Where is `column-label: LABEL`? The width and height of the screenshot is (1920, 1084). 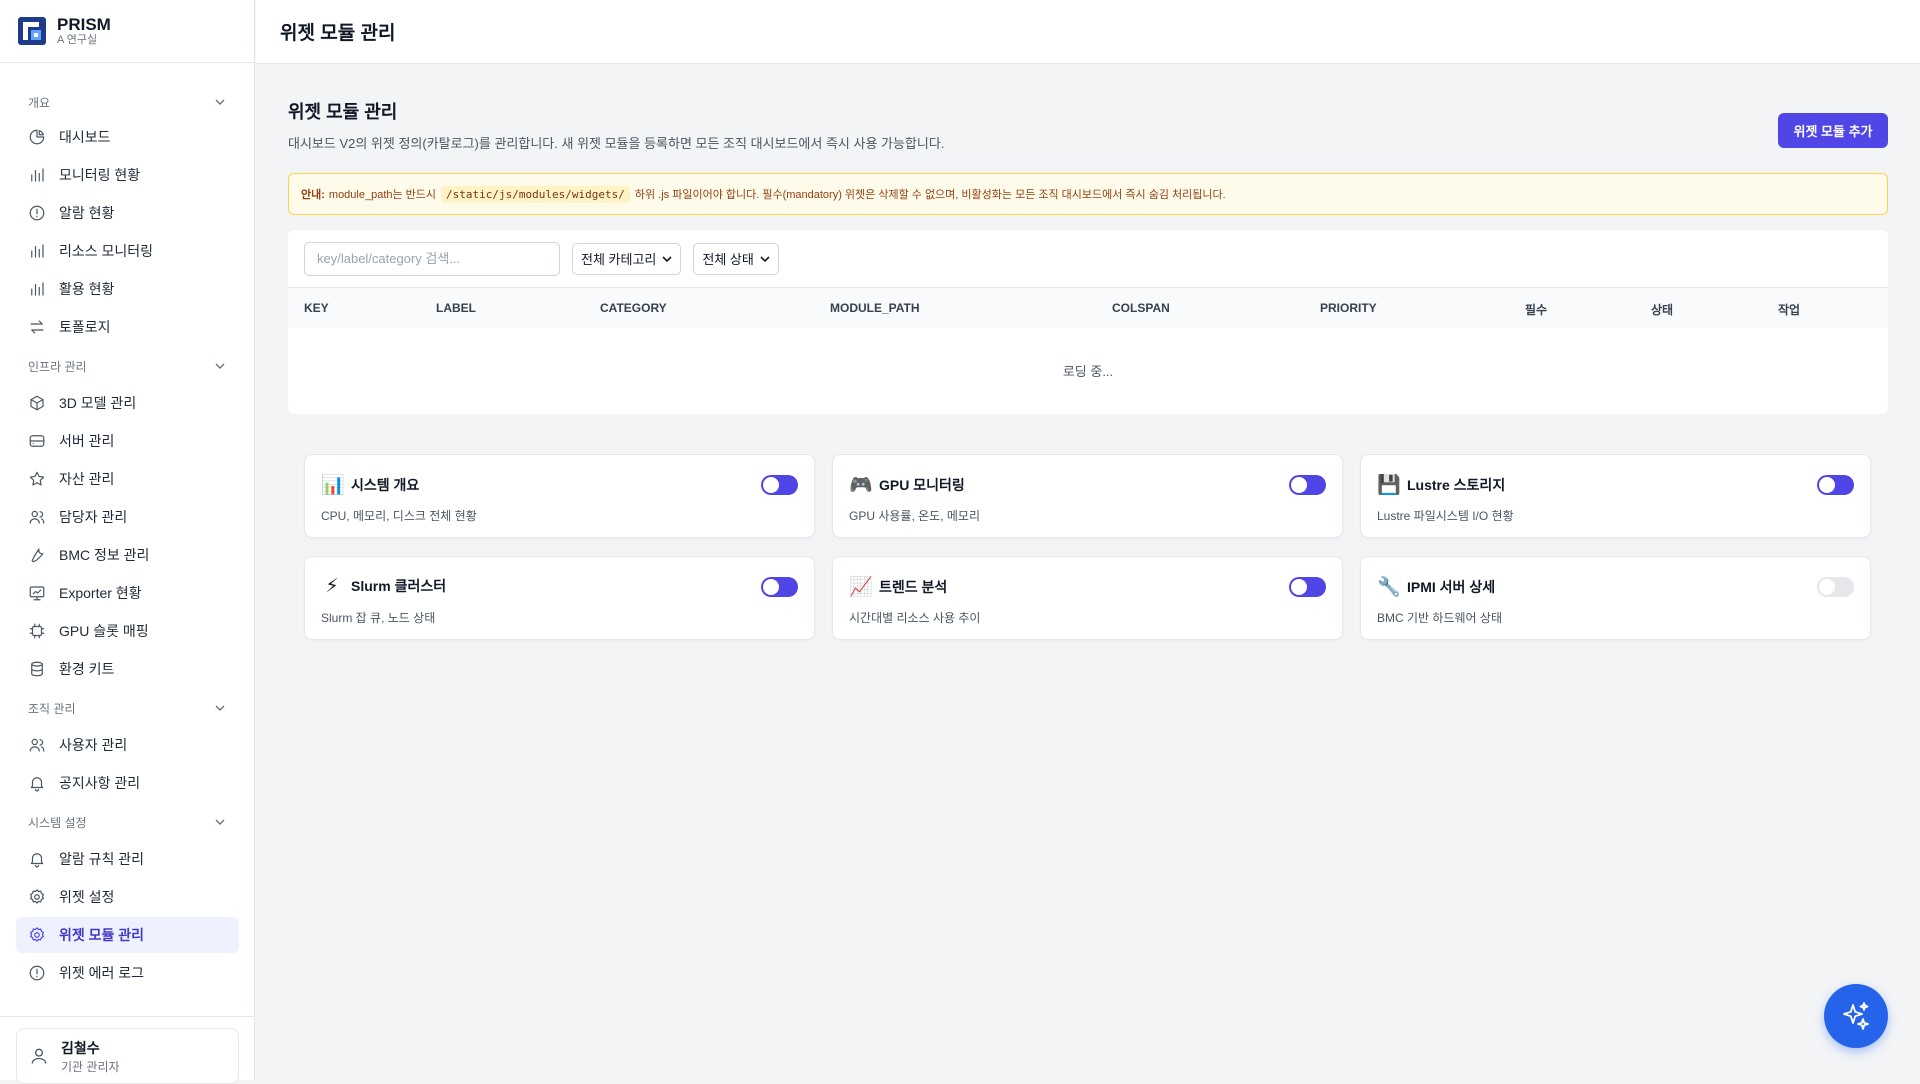
column-label: LABEL is located at coordinates (456, 308).